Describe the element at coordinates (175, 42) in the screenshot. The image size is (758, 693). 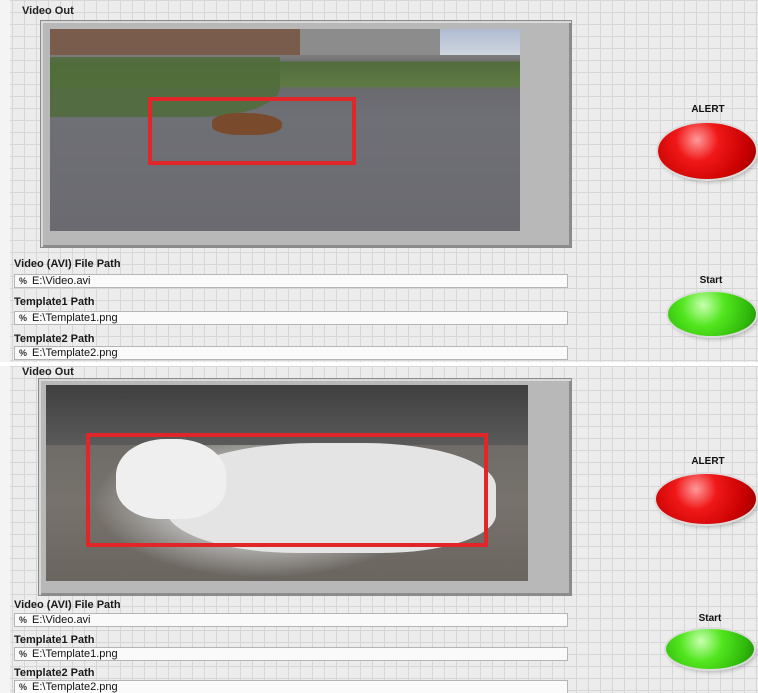
I see `background-building` at that location.